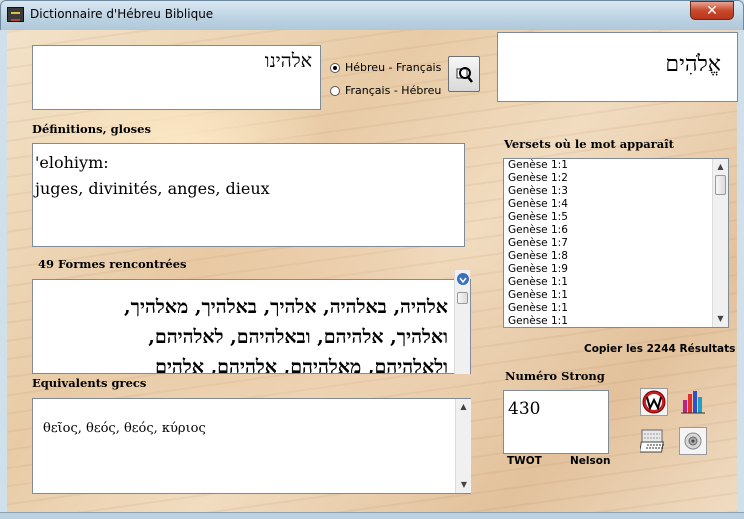  I want to click on twot-label: TWOT, so click(524, 461).